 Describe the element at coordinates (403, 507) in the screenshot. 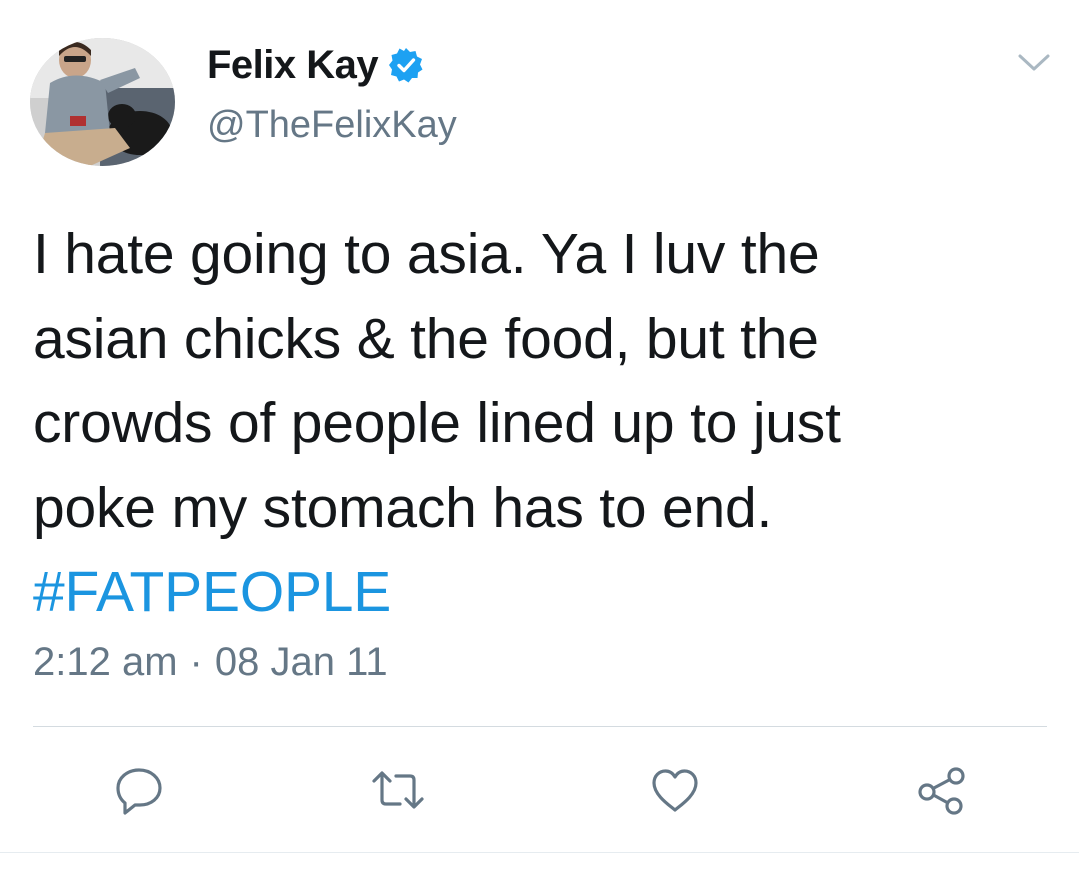

I see `tweet-text-line: poke my stomach has to end.` at that location.